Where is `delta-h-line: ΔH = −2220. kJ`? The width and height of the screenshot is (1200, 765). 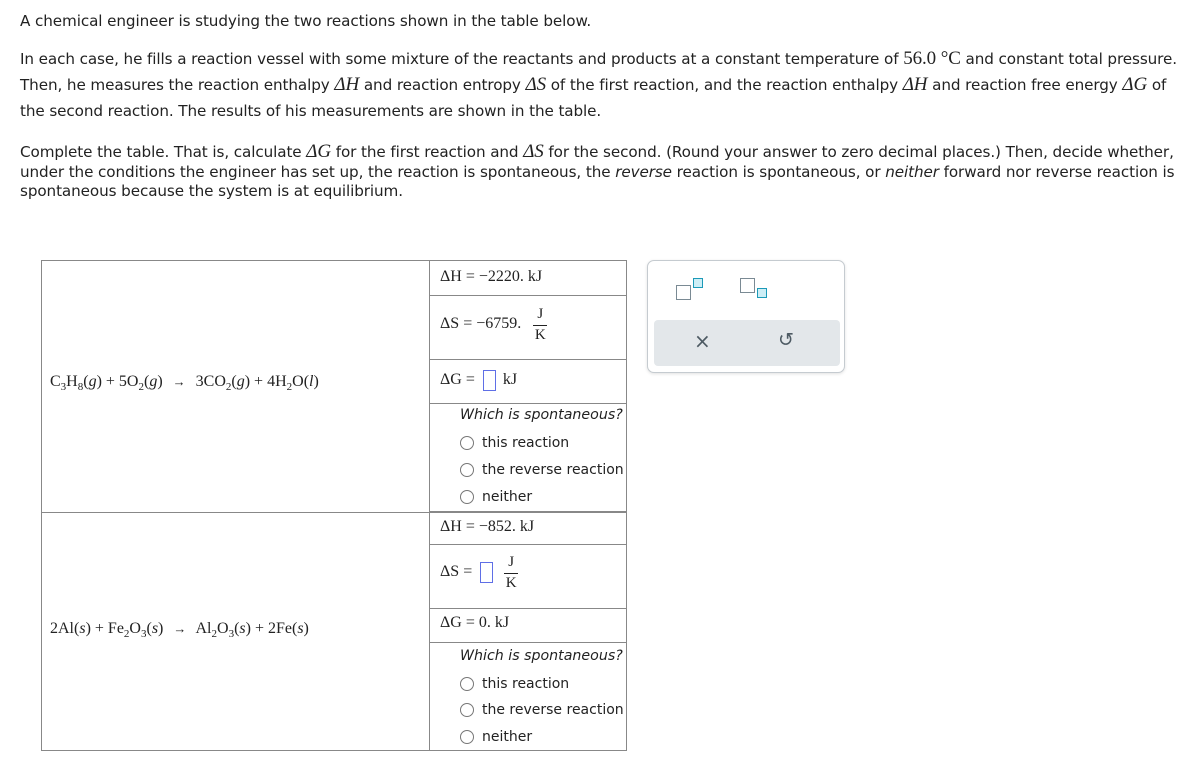 delta-h-line: ΔH = −2220. kJ is located at coordinates (491, 277).